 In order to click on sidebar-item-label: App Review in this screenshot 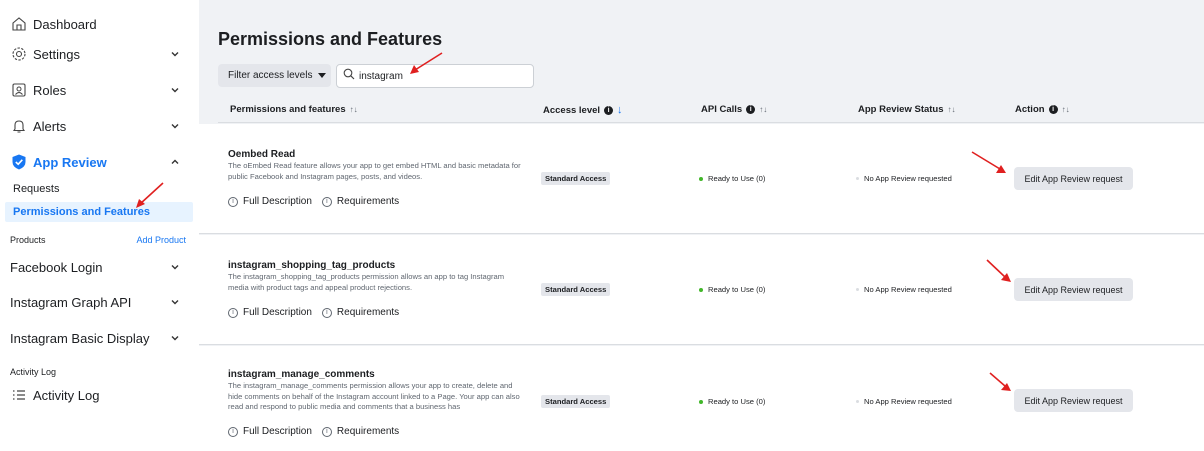, I will do `click(70, 162)`.